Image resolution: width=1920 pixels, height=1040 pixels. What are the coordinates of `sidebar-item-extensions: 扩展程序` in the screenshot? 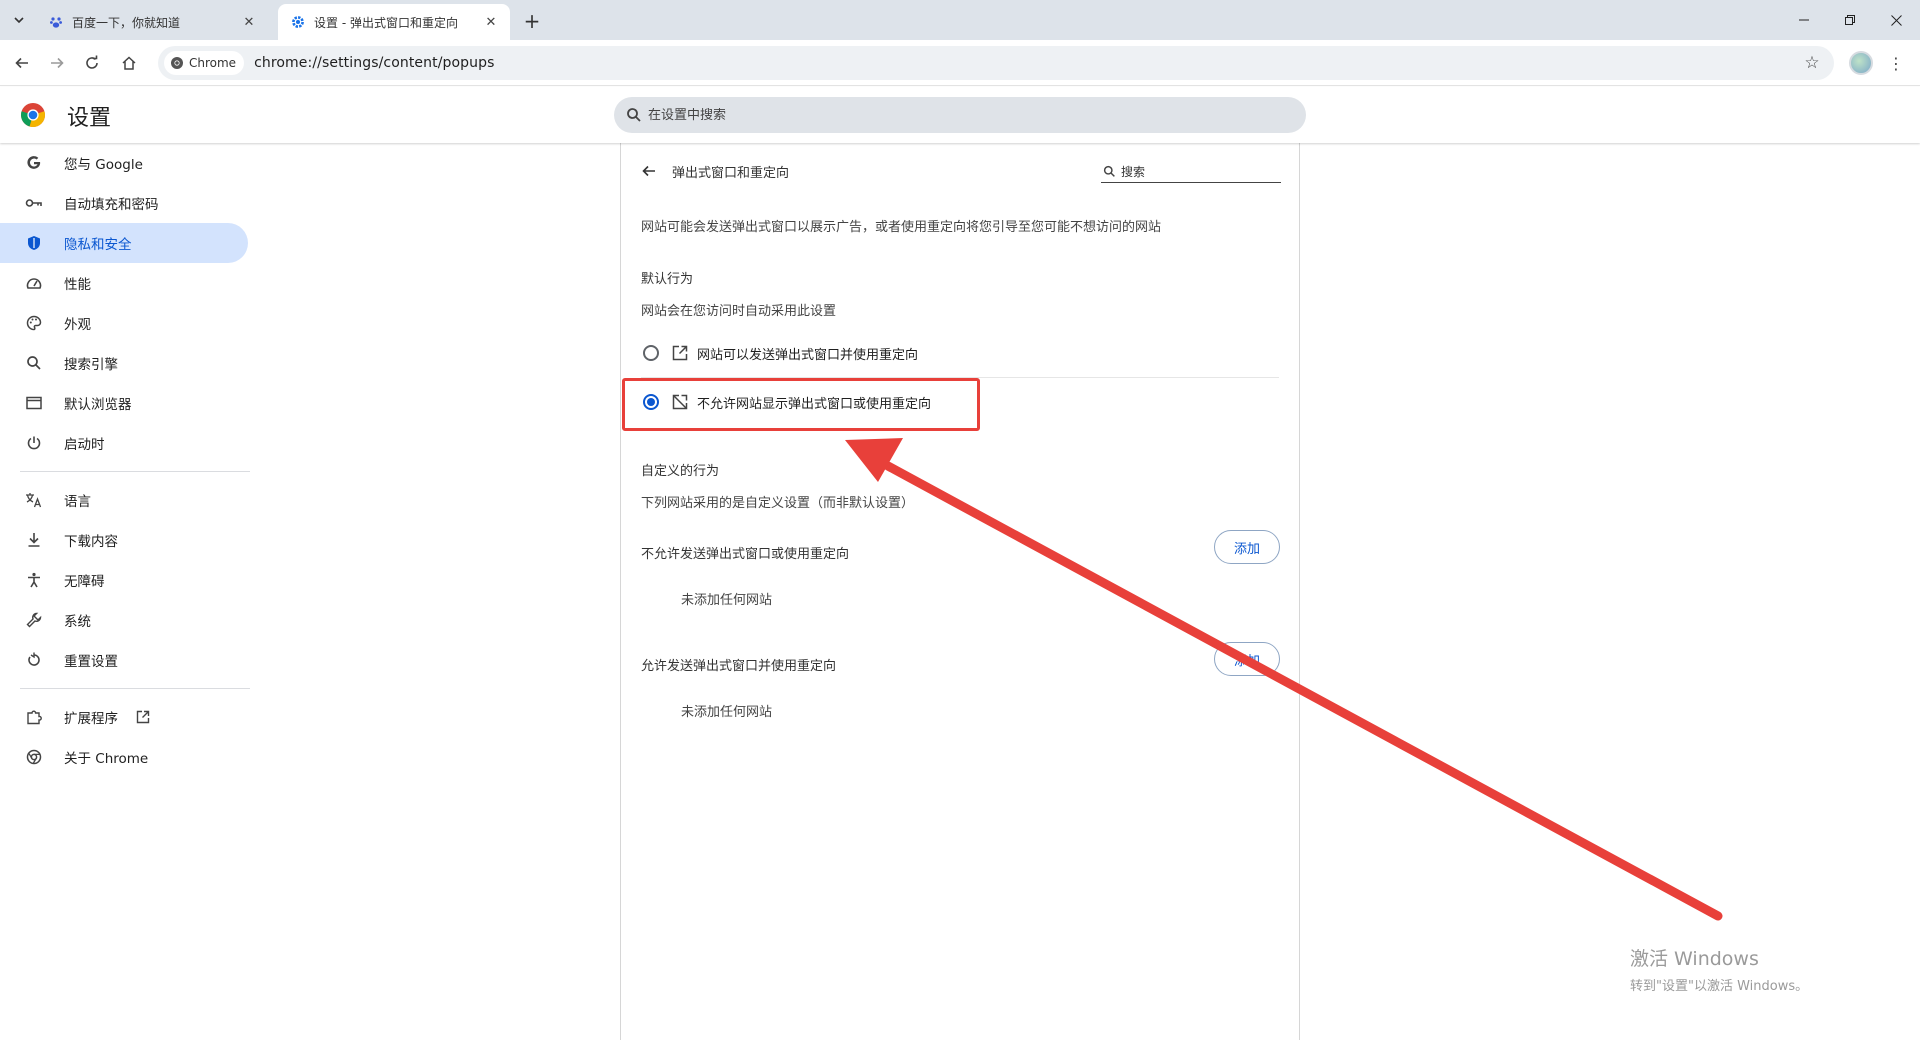 It's located at (124, 717).